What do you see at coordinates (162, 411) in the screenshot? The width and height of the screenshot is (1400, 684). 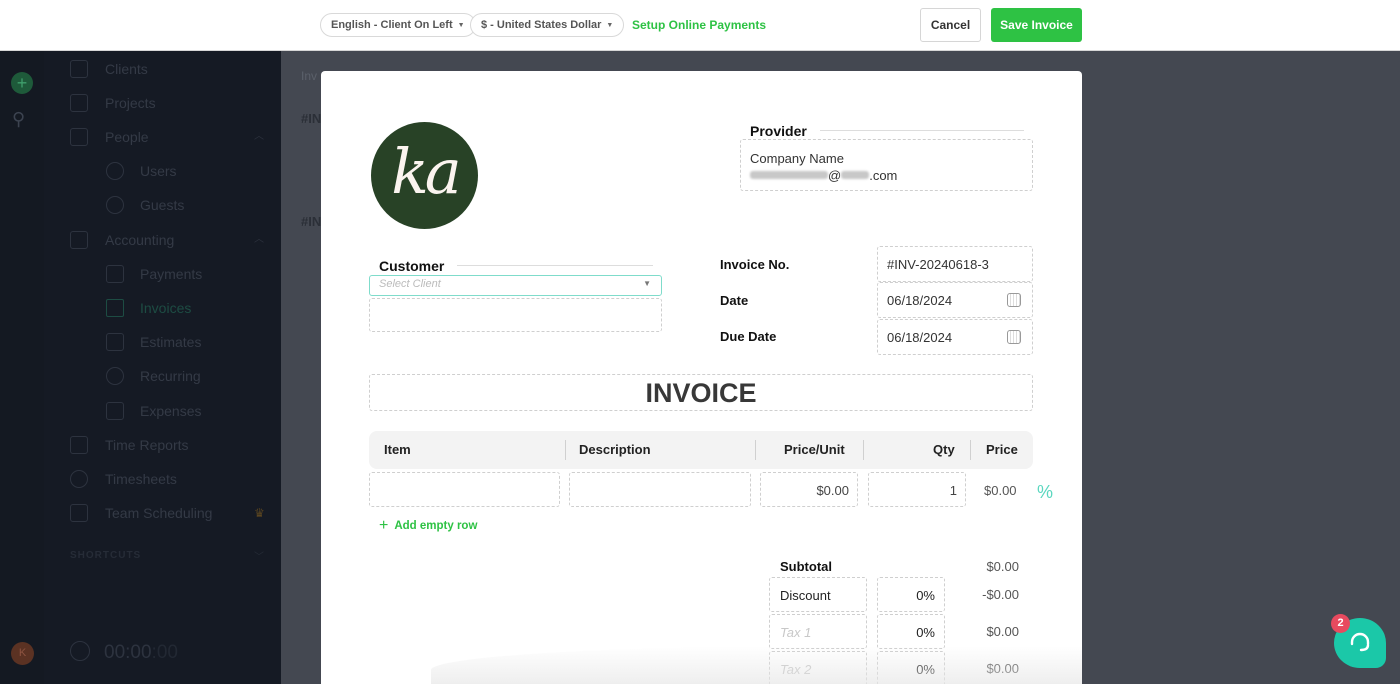 I see `sidebar-item-expenses: Expenses` at bounding box center [162, 411].